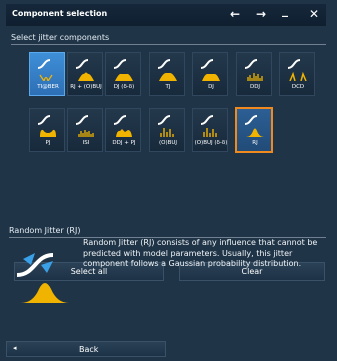 The height and width of the screenshot is (361, 337). Describe the element at coordinates (235, 14) in the screenshot. I see `back-arrow-icon: ←` at that location.